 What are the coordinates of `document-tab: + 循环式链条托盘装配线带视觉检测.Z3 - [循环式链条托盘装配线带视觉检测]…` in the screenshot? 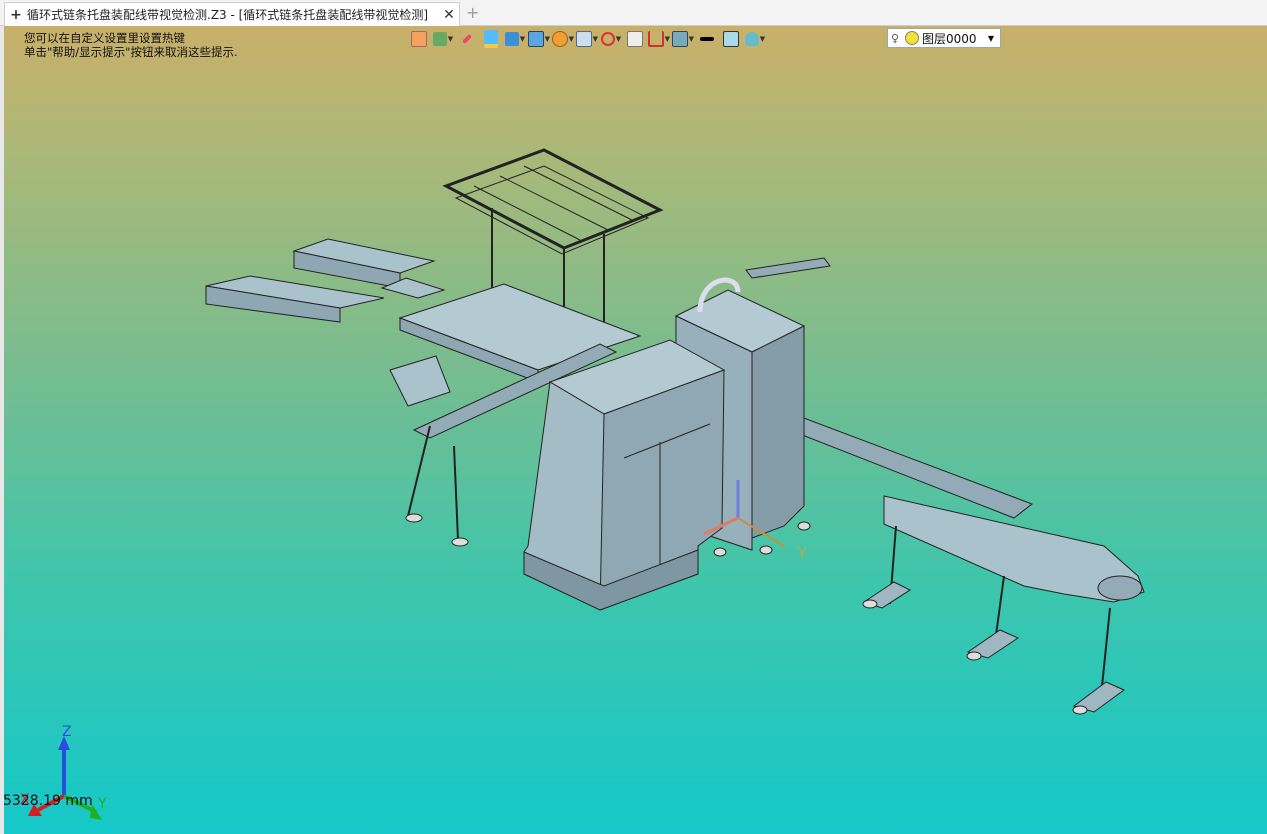 It's located at (232, 14).